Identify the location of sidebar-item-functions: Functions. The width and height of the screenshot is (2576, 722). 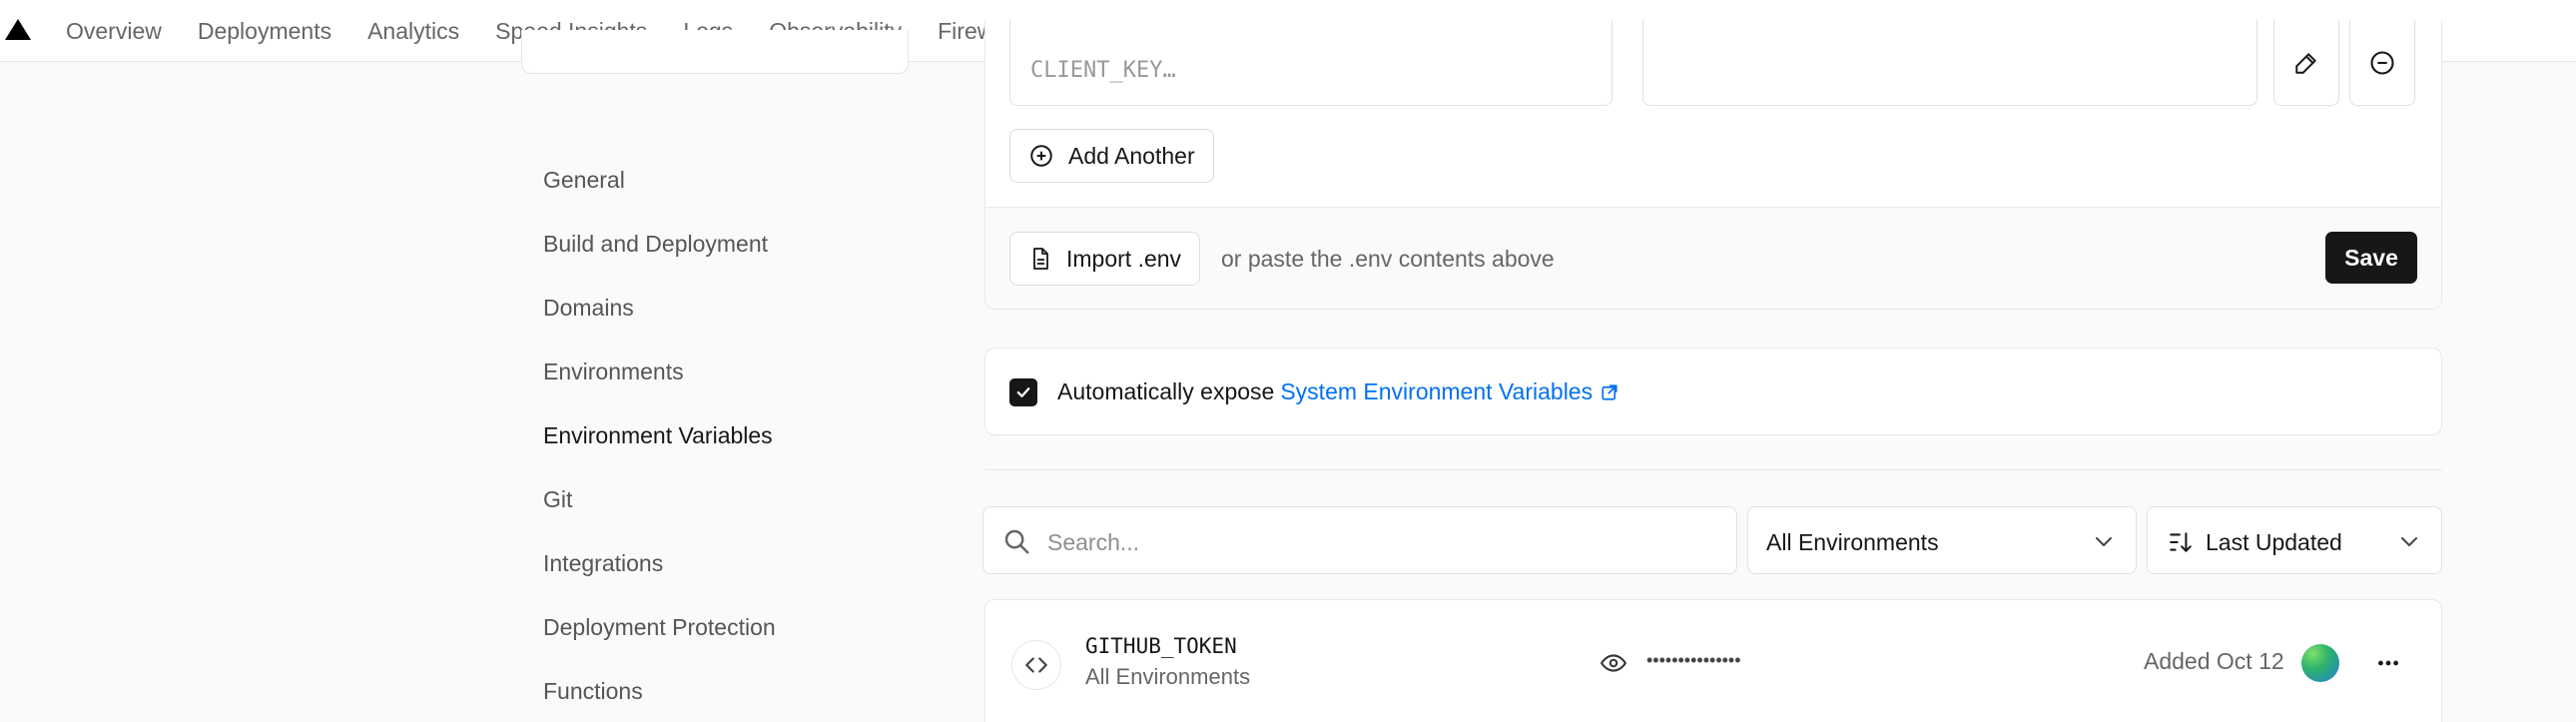
(660, 690).